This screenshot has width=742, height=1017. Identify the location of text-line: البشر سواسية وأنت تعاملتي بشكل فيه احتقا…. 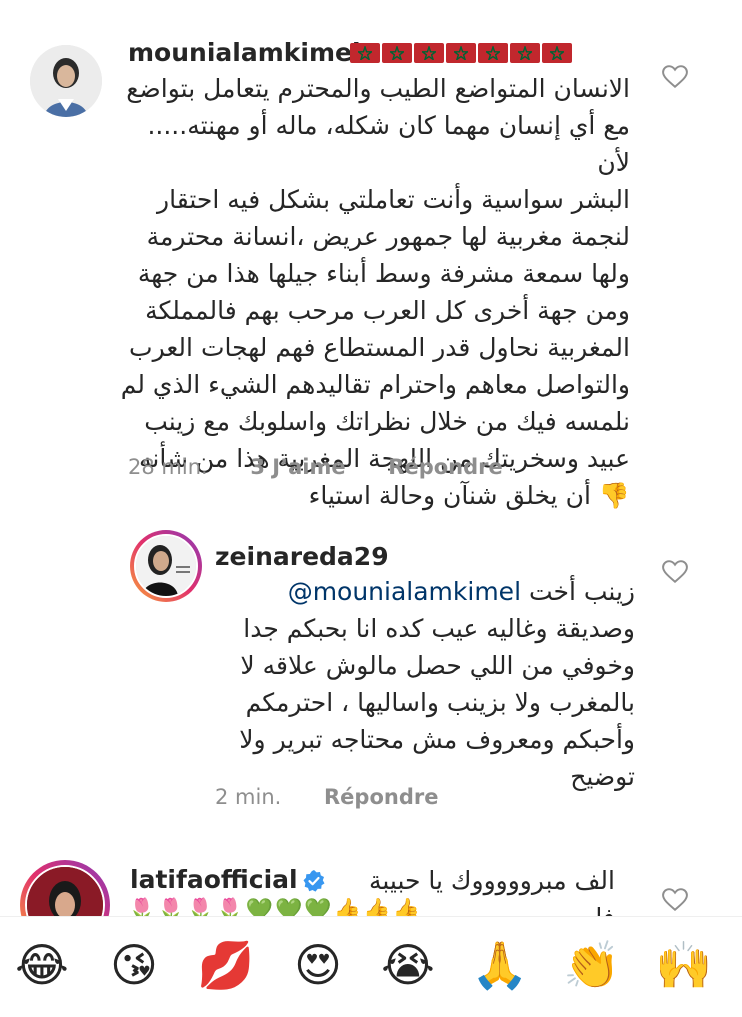
(393, 199).